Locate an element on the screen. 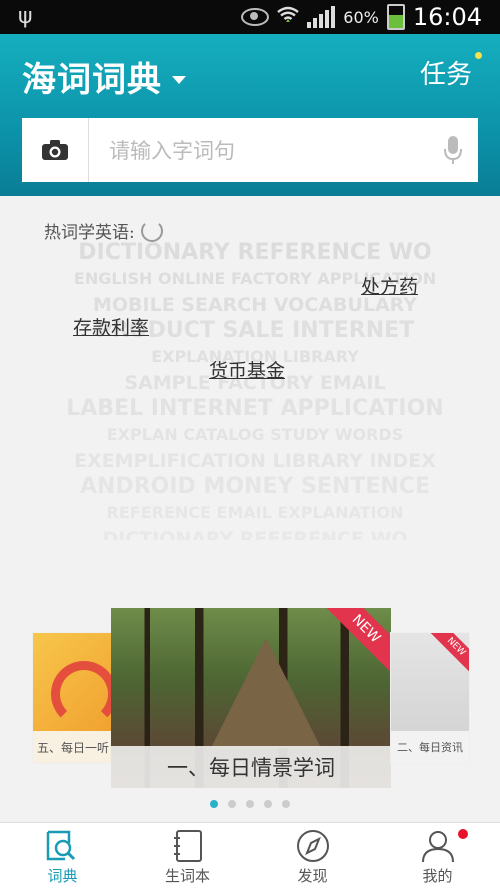  tab-vocabulary-book: 生词本 is located at coordinates (187, 856).